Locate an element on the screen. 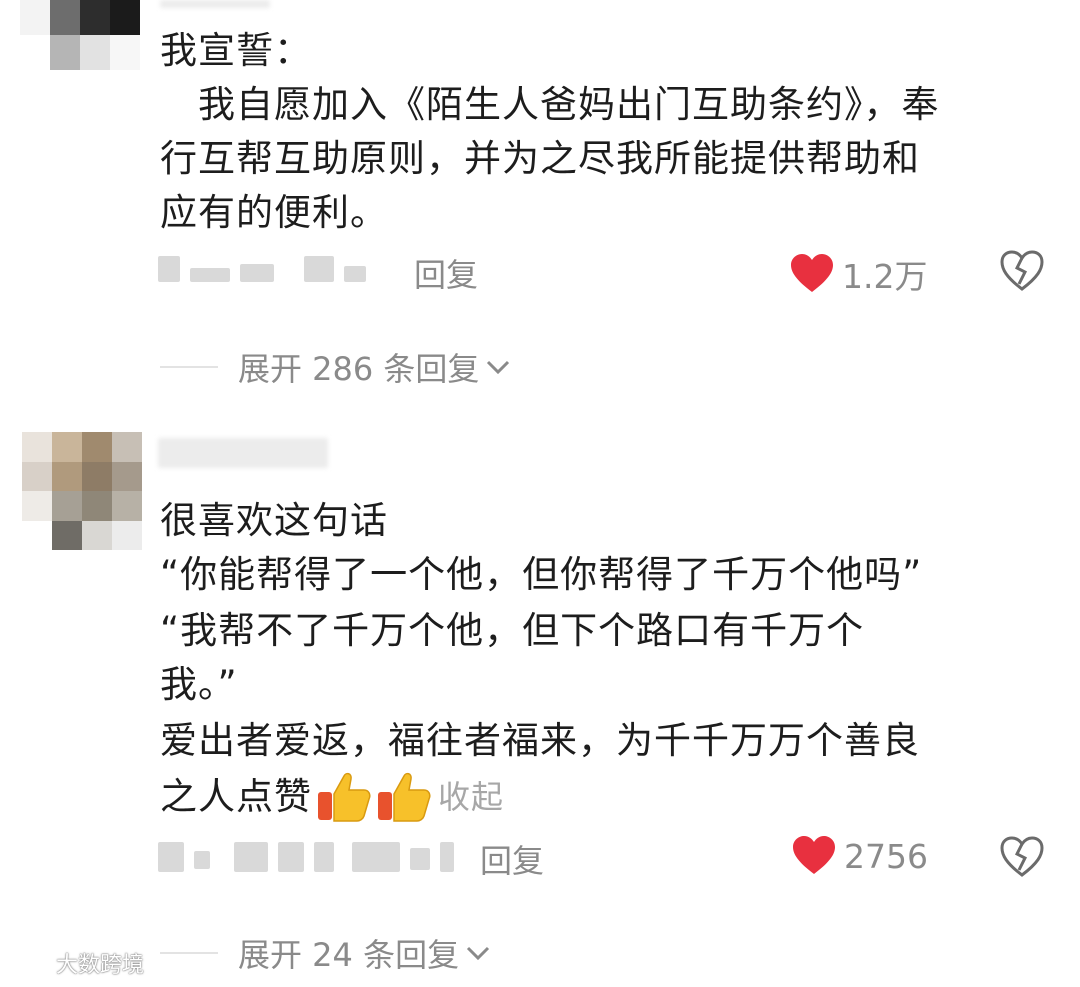 Image resolution: width=1080 pixels, height=987 pixels. comment-text-line: 之人点赞 is located at coordinates (236, 796).